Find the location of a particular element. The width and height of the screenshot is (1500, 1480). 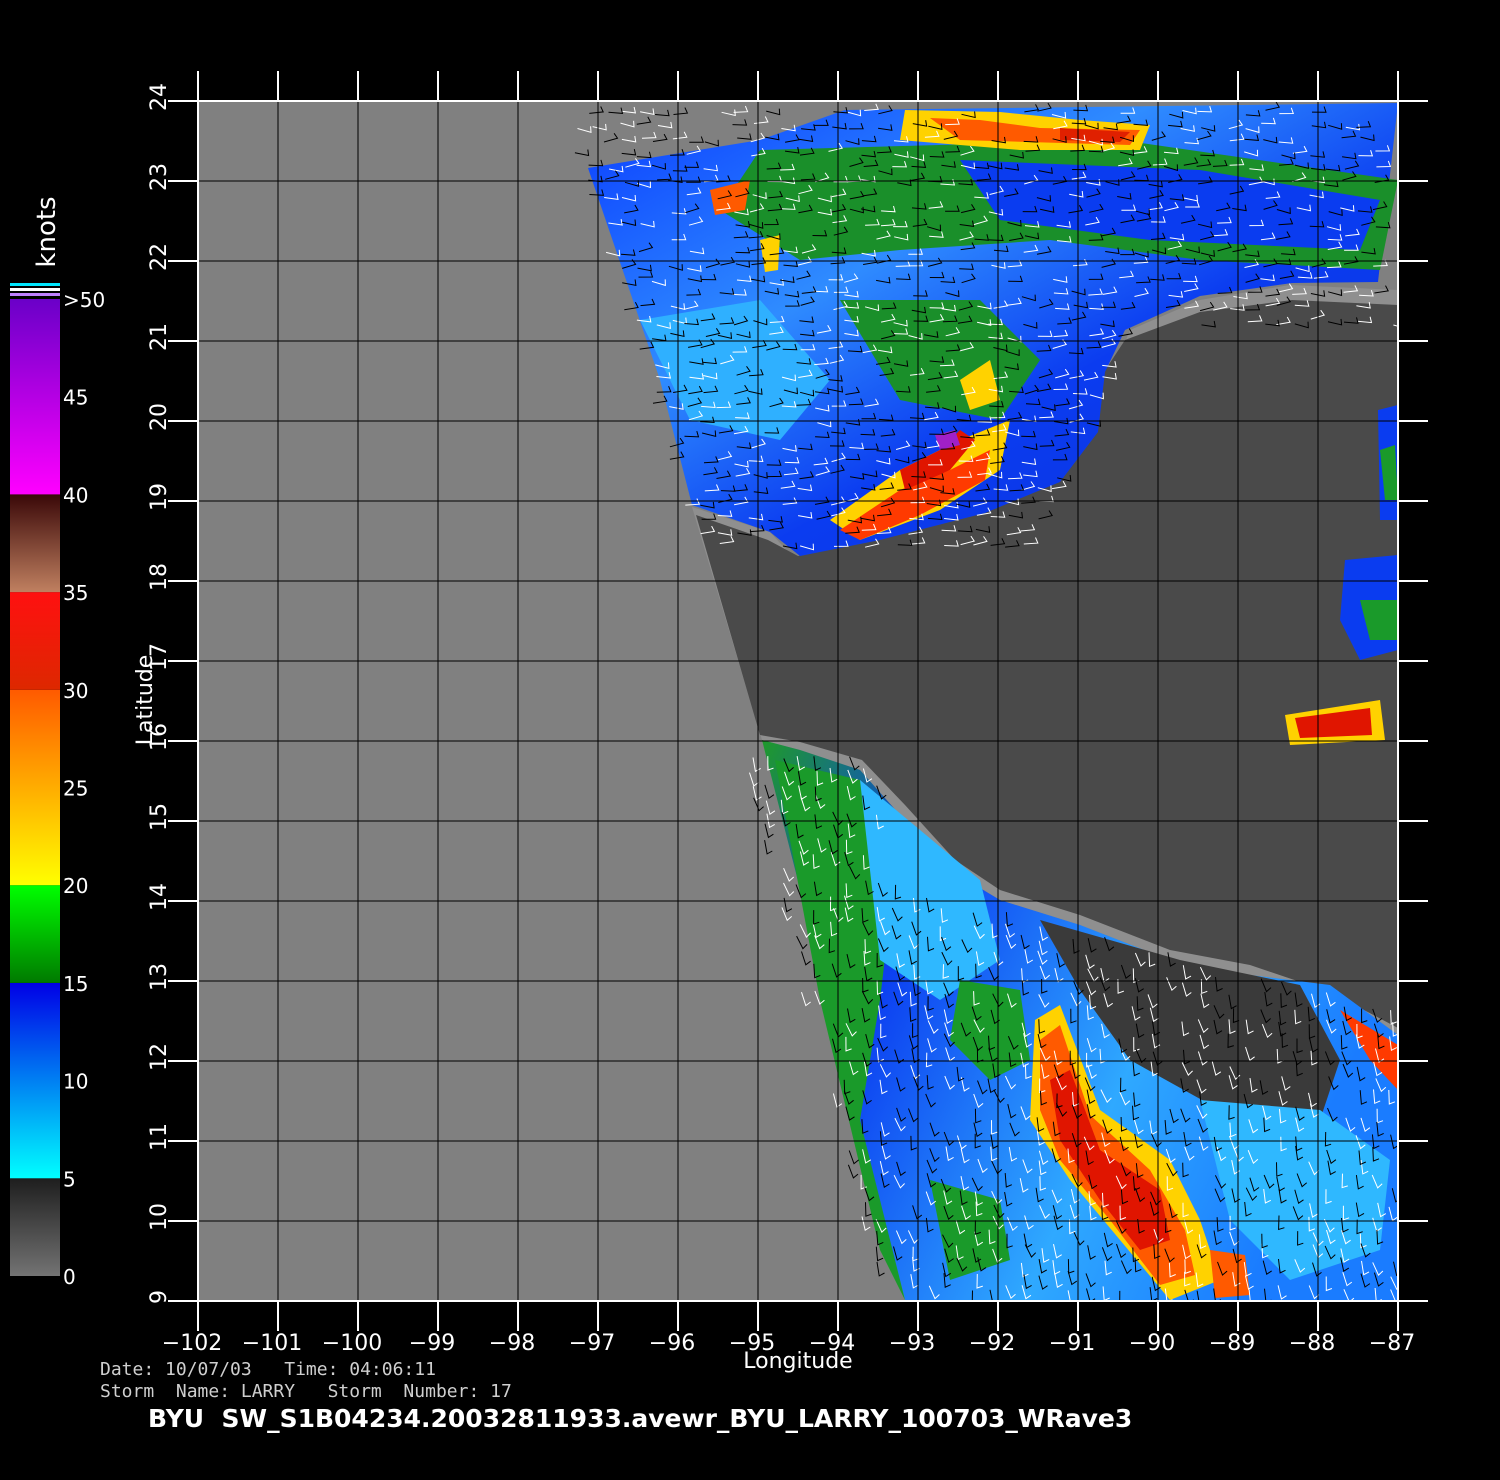

y-tick-label: 9 is located at coordinates (159, 1297).